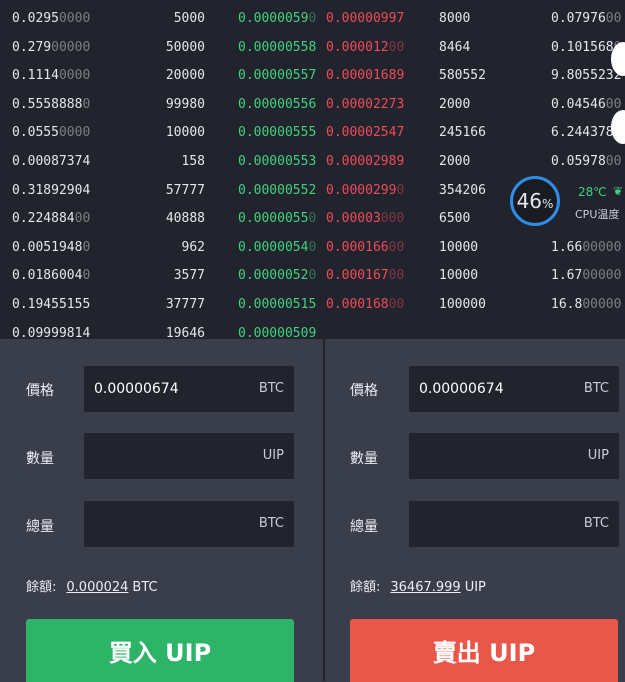  What do you see at coordinates (454, 48) in the screenshot?
I see `quantity-cell: 8464` at bounding box center [454, 48].